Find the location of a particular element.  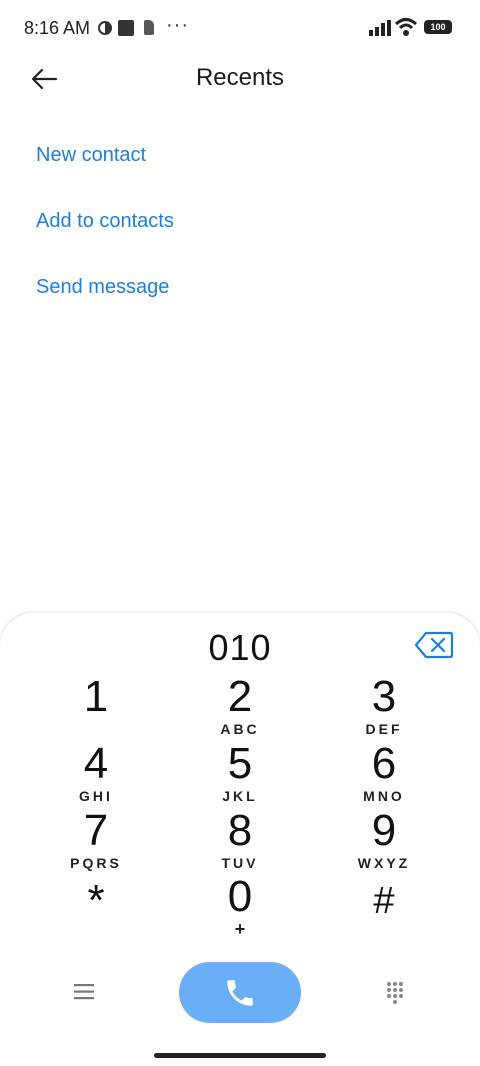

add-to-contacts-link: Add to contacts is located at coordinates (105, 241).